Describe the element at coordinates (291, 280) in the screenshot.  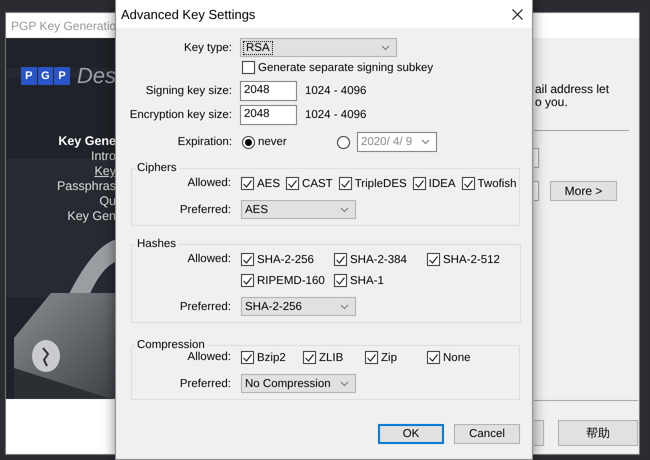
I see `checkbox-label: RIPEMD-160` at that location.